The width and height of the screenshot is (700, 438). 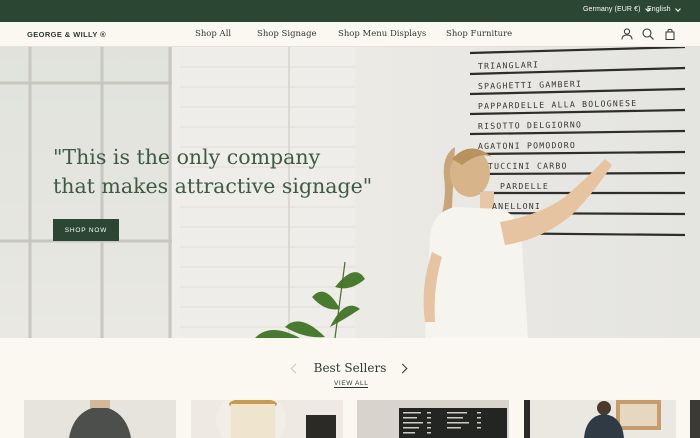 I want to click on board-row-3: PAPPARDELLE ALLA BOLOGNESE, so click(x=558, y=104).